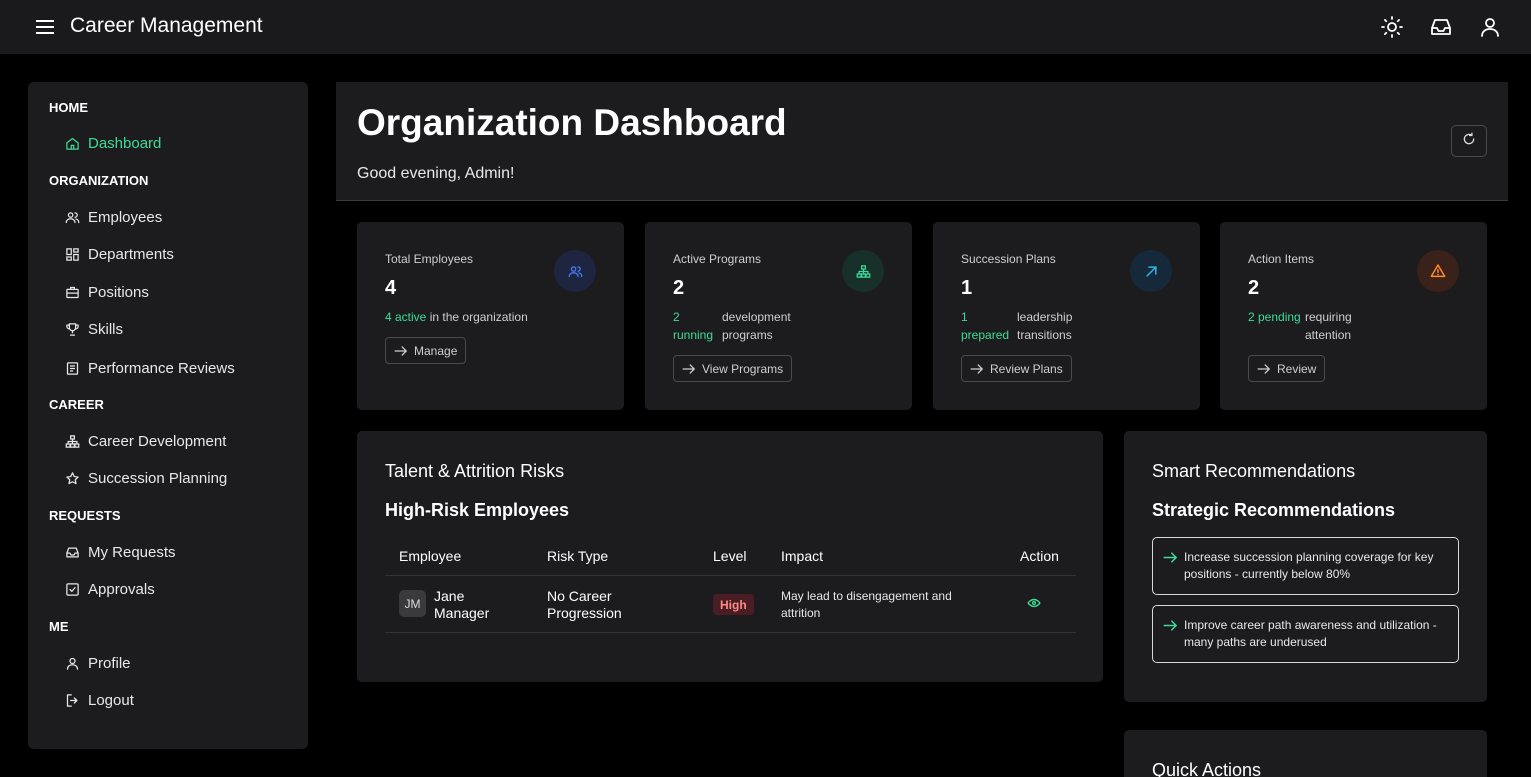 Image resolution: width=1531 pixels, height=777 pixels. Describe the element at coordinates (1274, 510) in the screenshot. I see `card-subtitle: Strategic Recommendations` at that location.